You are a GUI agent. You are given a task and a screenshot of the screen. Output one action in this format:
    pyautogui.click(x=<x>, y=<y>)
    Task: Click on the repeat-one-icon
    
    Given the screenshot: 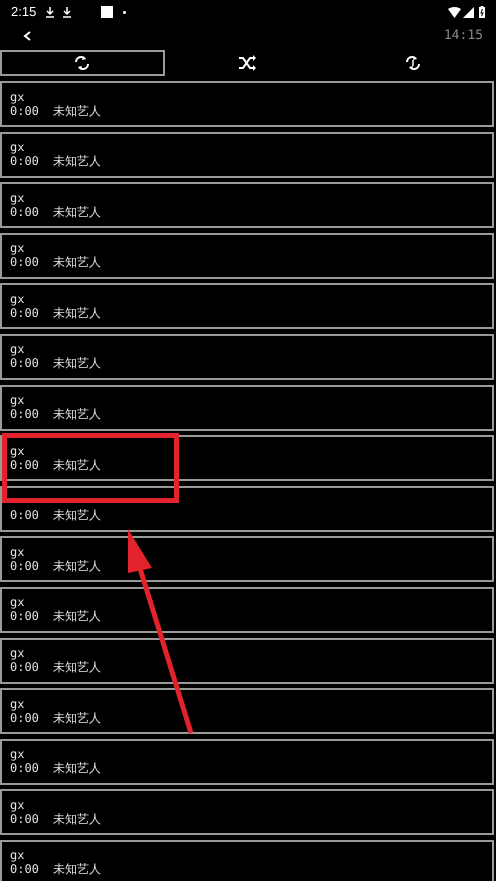 What is the action you would take?
    pyautogui.click(x=413, y=63)
    